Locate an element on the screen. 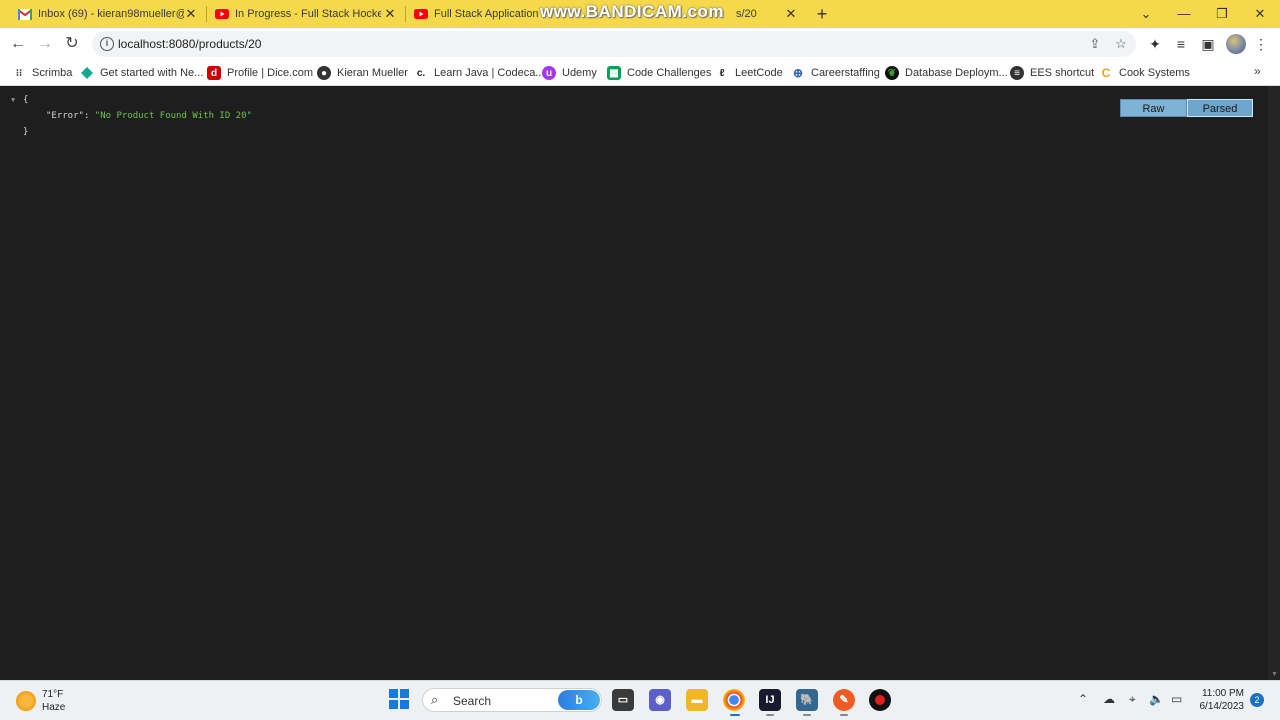 This screenshot has height=720, width=1280. teams-chat-icon: ◉ is located at coordinates (660, 700).